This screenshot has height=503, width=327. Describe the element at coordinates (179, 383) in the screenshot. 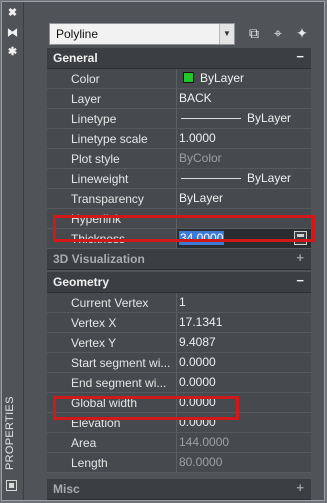

I see `property-row-end-segment-width: End segment wi... 0.0000` at that location.